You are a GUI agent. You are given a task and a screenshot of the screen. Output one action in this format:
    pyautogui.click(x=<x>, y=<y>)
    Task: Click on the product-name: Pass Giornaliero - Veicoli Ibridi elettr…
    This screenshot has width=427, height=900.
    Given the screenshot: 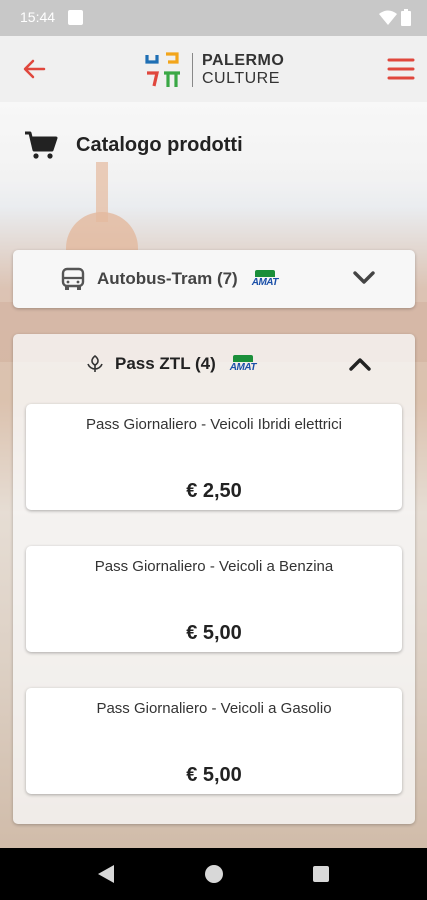 What is the action you would take?
    pyautogui.click(x=214, y=424)
    